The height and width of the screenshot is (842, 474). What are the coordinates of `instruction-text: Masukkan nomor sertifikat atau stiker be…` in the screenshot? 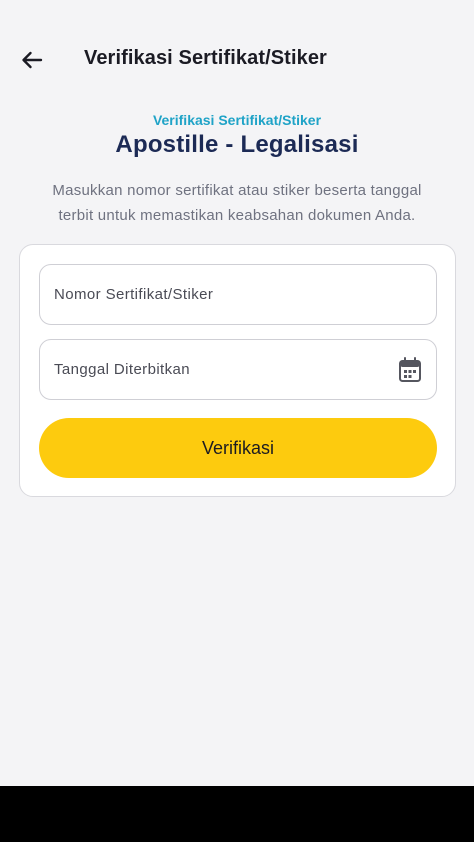 It's located at (237, 203).